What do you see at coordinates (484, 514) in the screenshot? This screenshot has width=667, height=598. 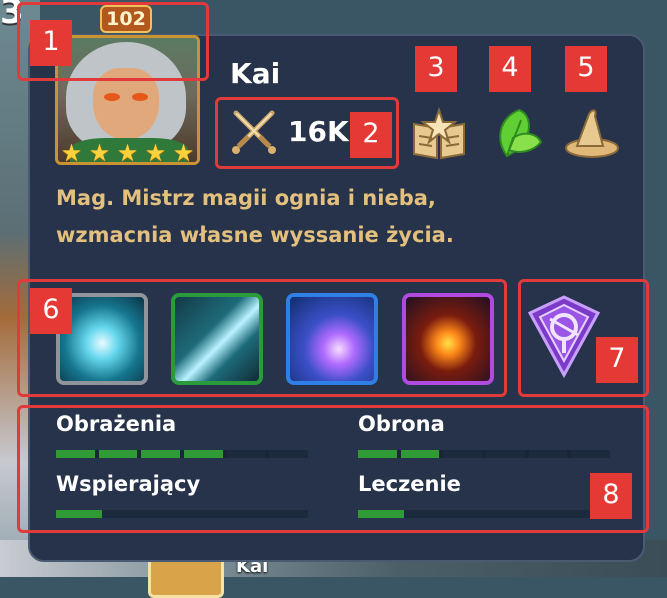 I see `stat-bar-healing` at bounding box center [484, 514].